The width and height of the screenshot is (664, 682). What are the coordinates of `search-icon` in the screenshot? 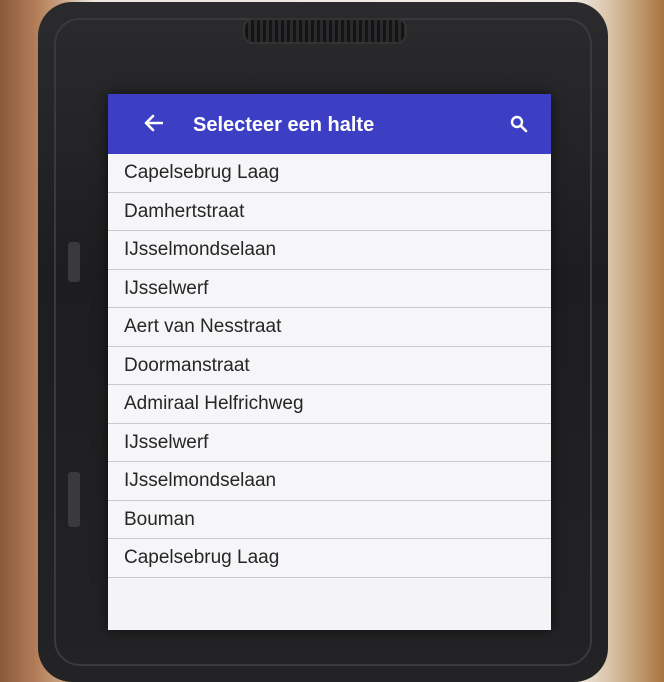 It's located at (519, 124).